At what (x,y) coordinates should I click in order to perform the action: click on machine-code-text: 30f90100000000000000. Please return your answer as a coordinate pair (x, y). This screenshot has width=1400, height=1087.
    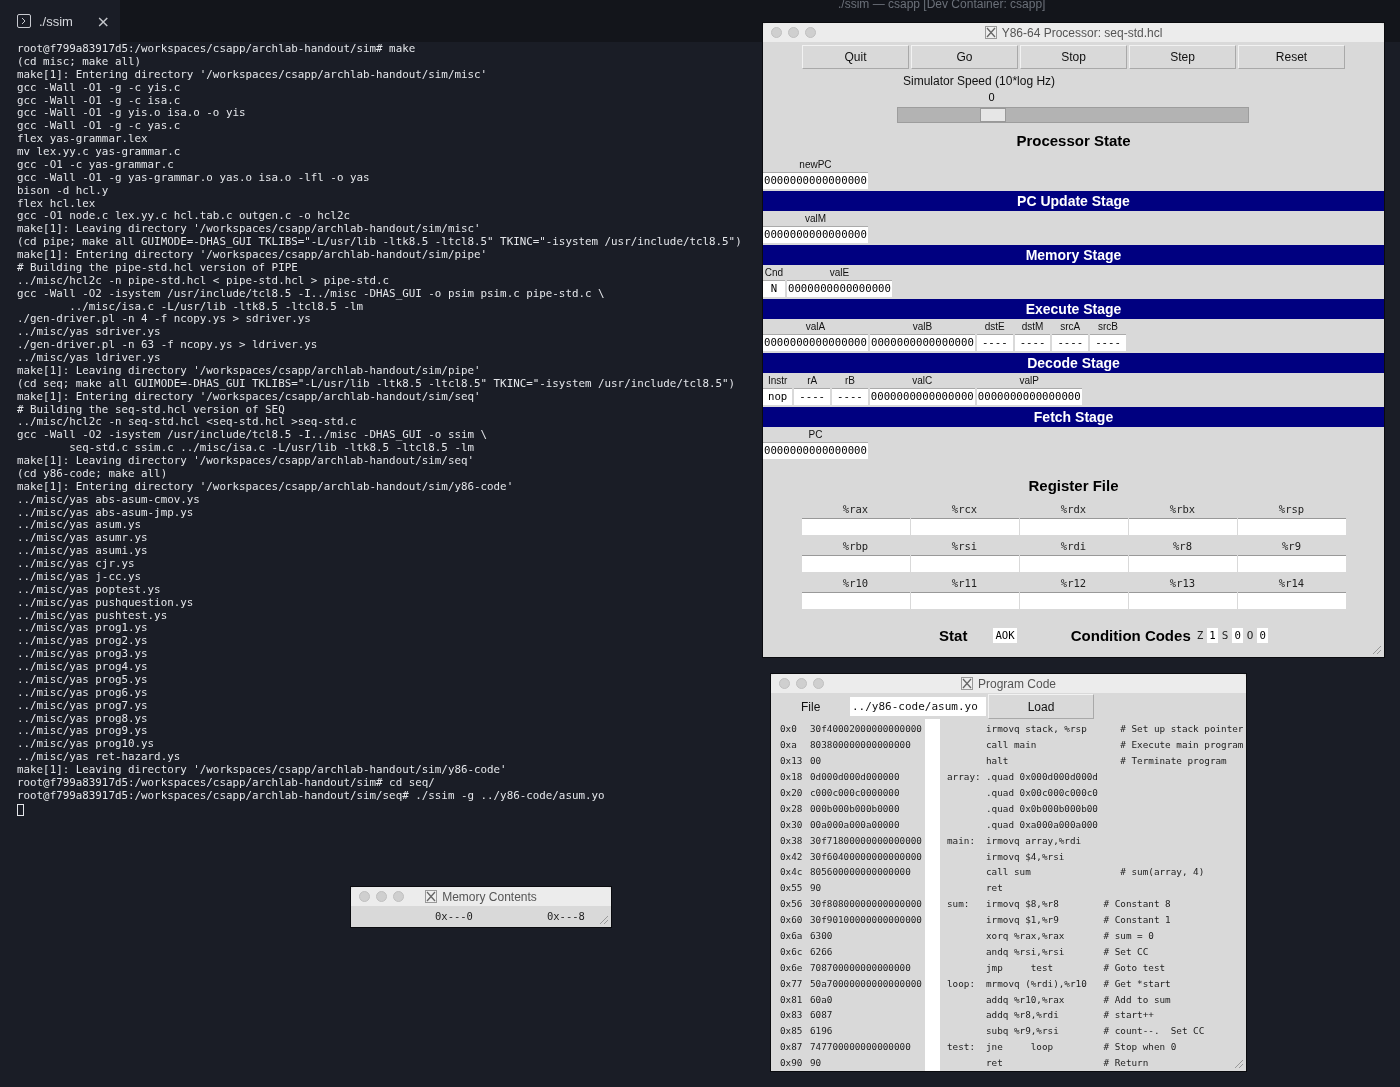
    Looking at the image, I should click on (866, 920).